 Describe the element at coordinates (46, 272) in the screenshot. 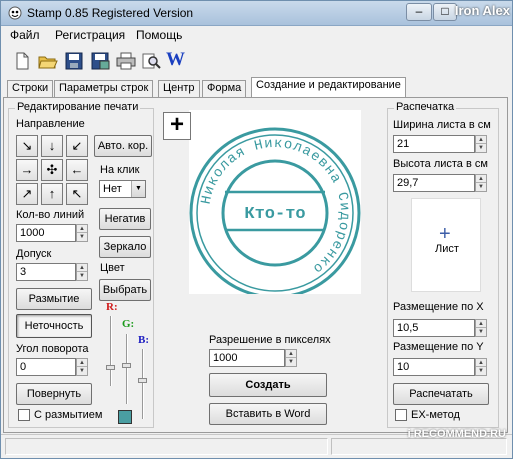

I see `tolerance-input: 3` at that location.